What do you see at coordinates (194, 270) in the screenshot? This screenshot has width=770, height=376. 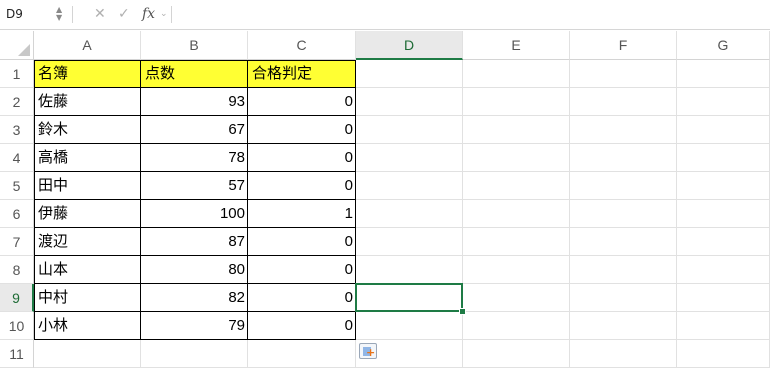 I see `table-cell-score: 80` at bounding box center [194, 270].